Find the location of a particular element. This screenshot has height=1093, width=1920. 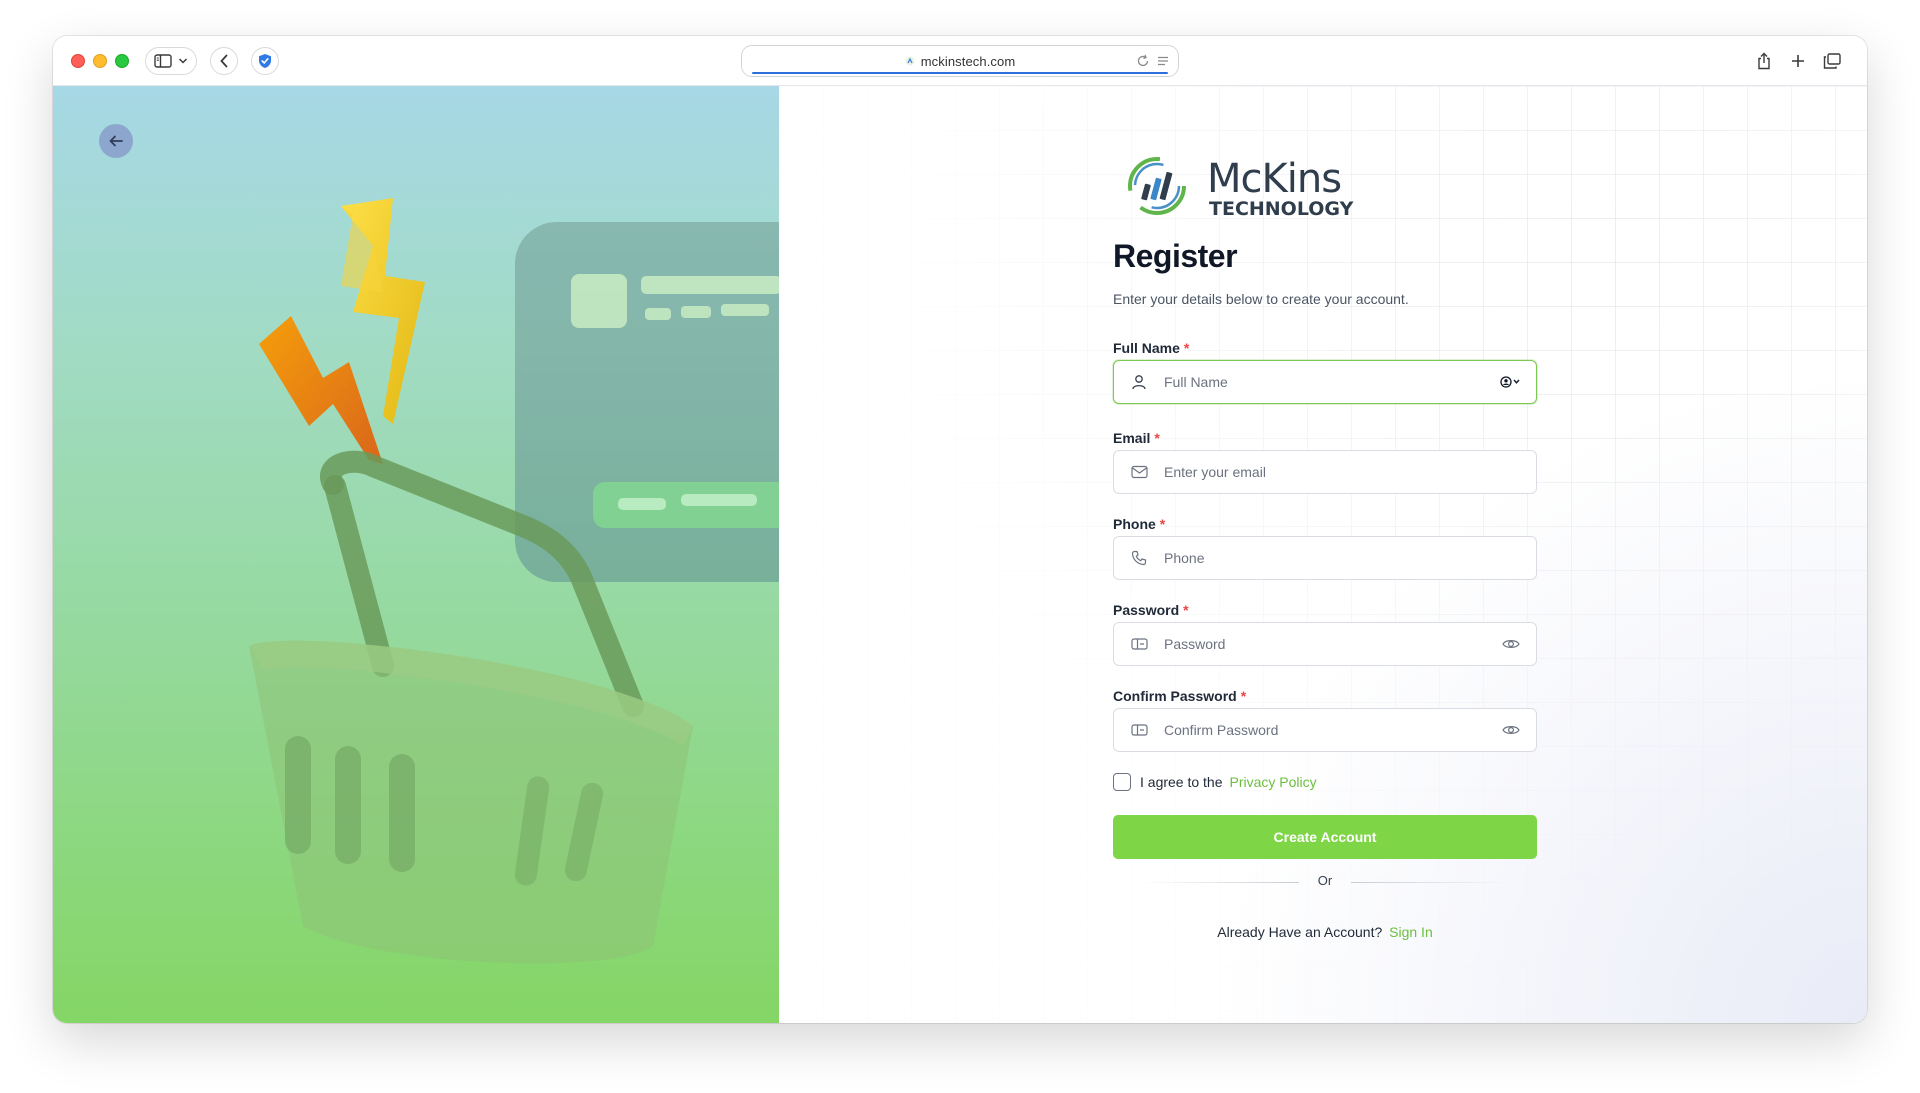

chevron-left-icon is located at coordinates (224, 61).